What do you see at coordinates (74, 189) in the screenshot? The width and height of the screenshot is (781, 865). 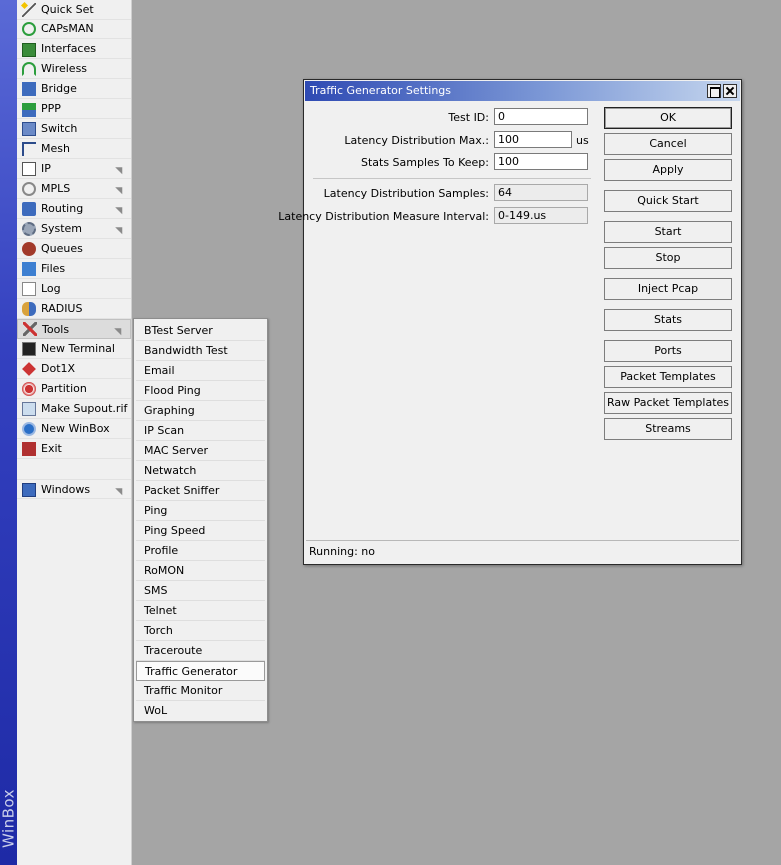 I see `menu-item-mpls: MPLS` at bounding box center [74, 189].